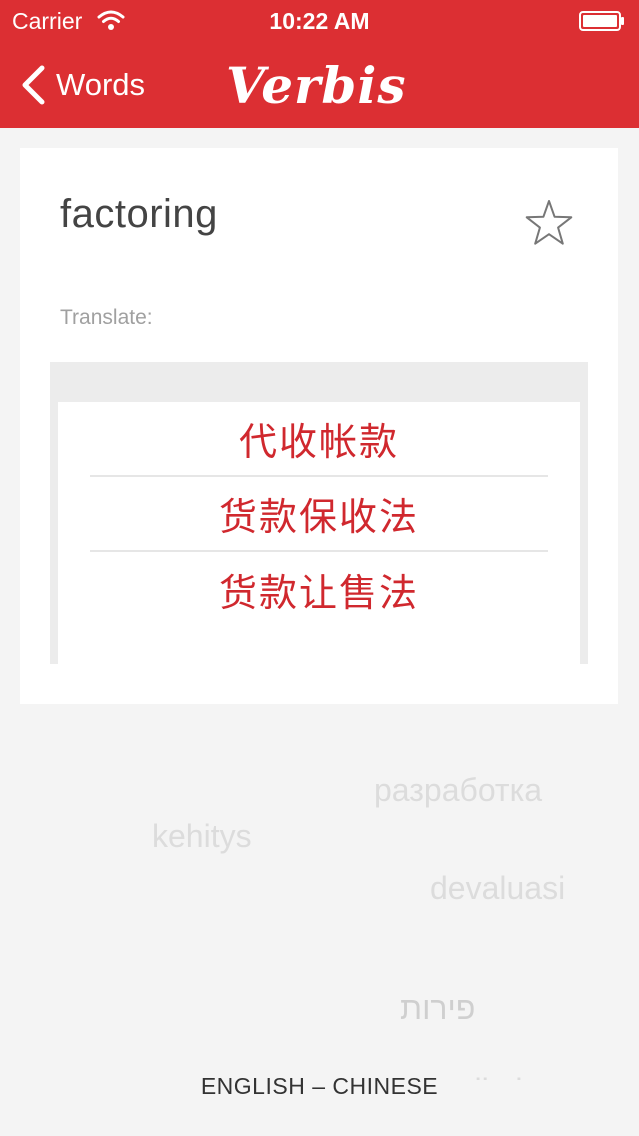 This screenshot has height=1136, width=639. Describe the element at coordinates (458, 790) in the screenshot. I see `background-word: разработка` at that location.